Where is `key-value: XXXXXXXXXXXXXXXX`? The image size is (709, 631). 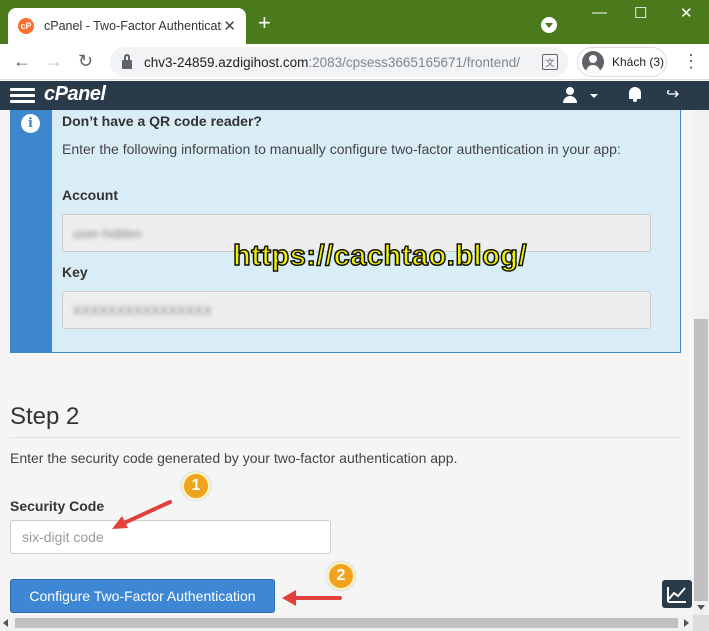
key-value: XXXXXXXXXXXXXXXX is located at coordinates (142, 310).